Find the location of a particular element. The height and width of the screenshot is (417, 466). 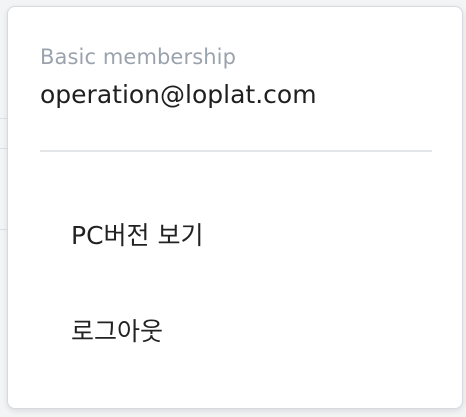

account-email: operation@loplat.com is located at coordinates (178, 94).